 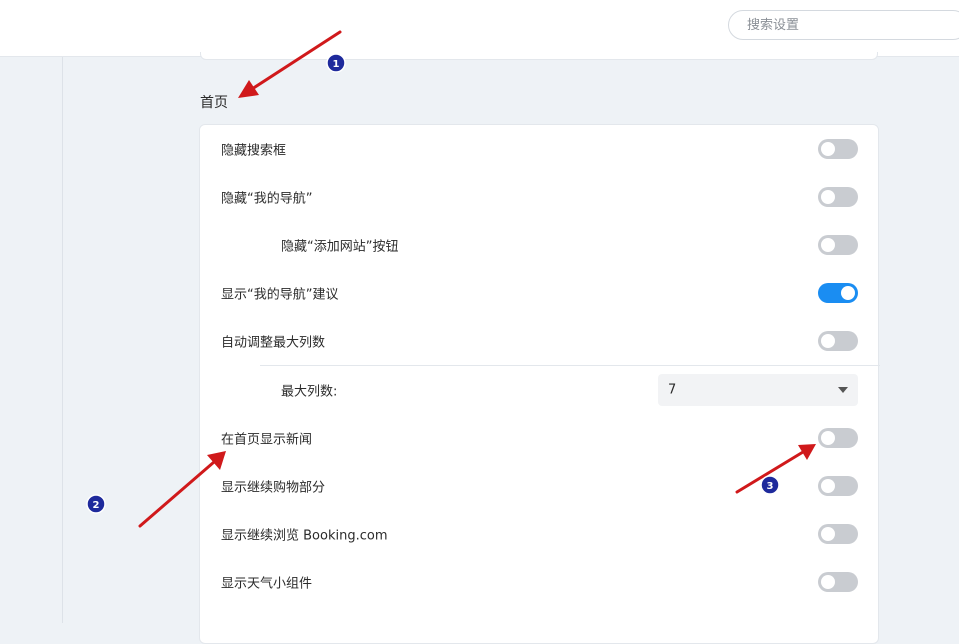 What do you see at coordinates (539, 341) in the screenshot?
I see `setting-row-auto-adjust-columns: 自动调整最大列数` at bounding box center [539, 341].